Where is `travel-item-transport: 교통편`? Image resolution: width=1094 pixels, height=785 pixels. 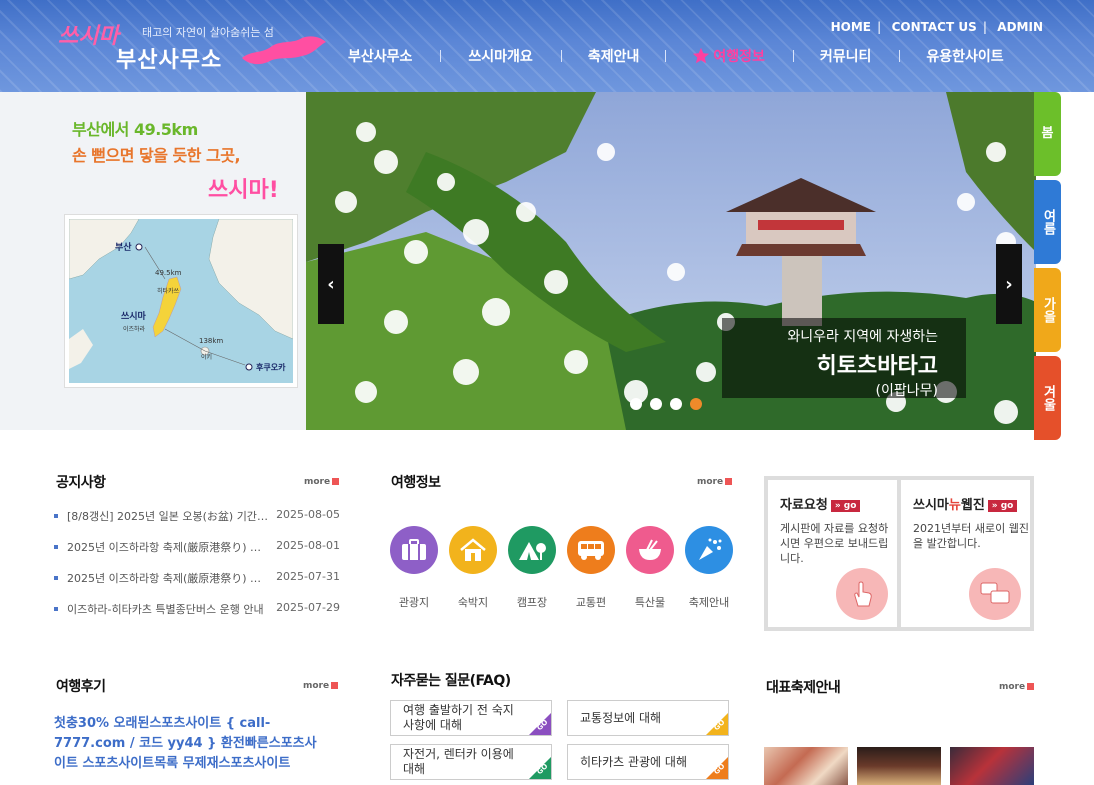 travel-item-transport: 교통편 is located at coordinates (591, 568).